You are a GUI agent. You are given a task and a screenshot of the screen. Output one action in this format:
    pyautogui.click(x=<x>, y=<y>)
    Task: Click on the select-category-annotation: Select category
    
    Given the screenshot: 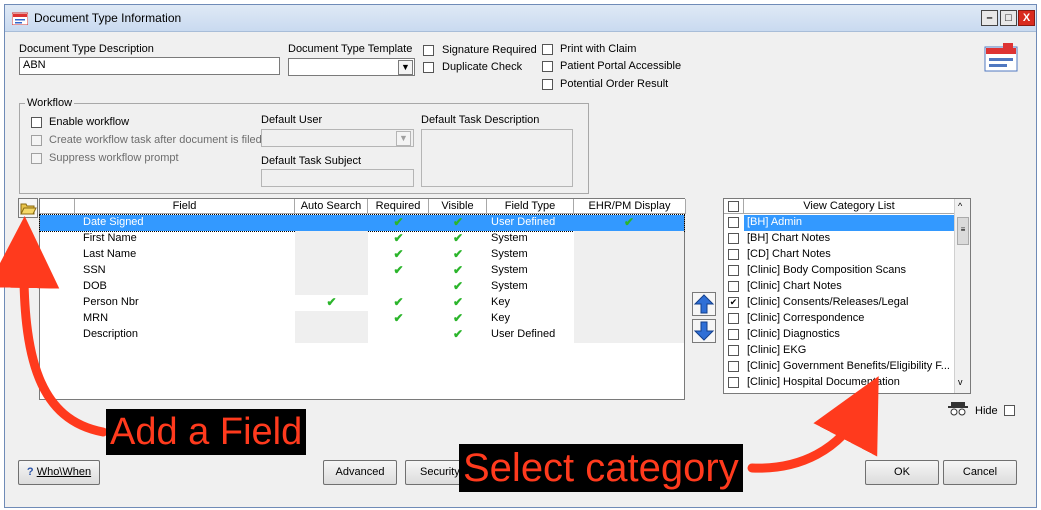 What is the action you would take?
    pyautogui.click(x=601, y=468)
    